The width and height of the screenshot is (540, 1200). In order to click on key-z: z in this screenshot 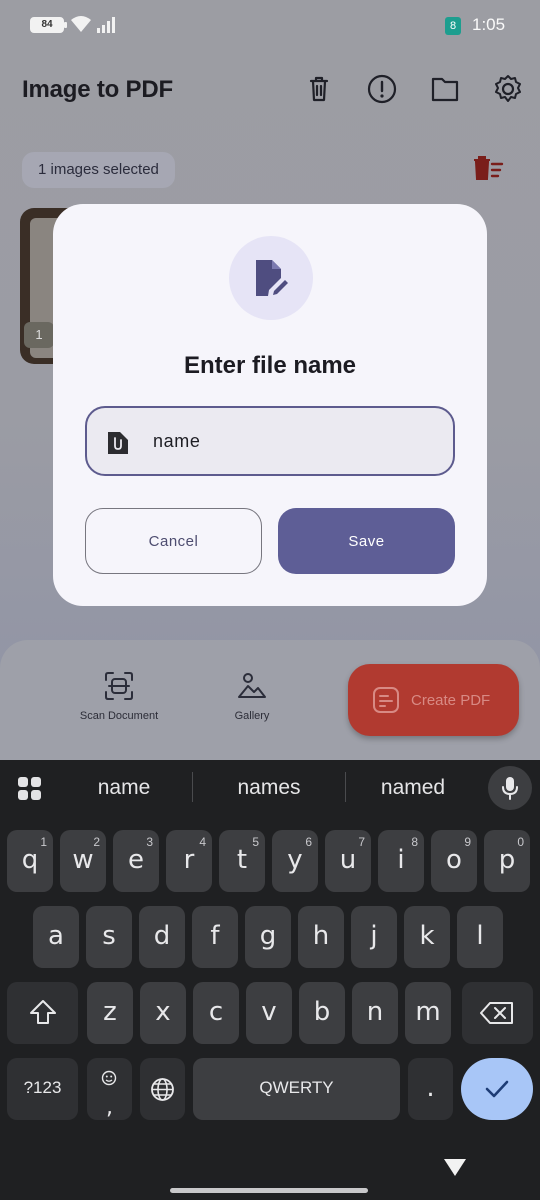, I will do `click(110, 1013)`.